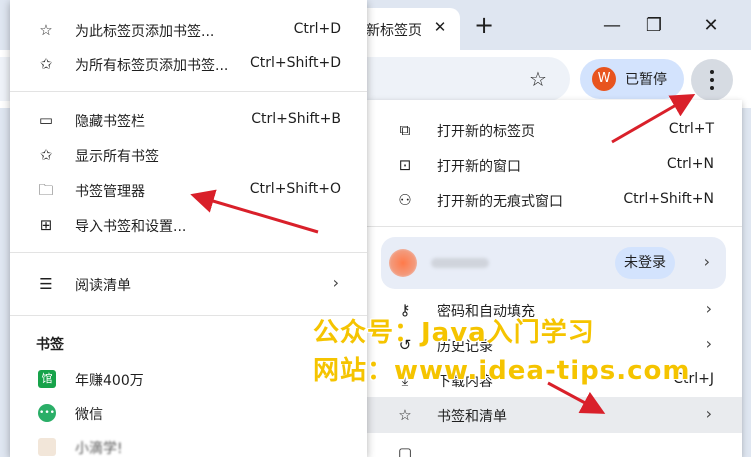 The image size is (751, 457). Describe the element at coordinates (460, 263) in the screenshot. I see `blurred-profile-name` at that location.